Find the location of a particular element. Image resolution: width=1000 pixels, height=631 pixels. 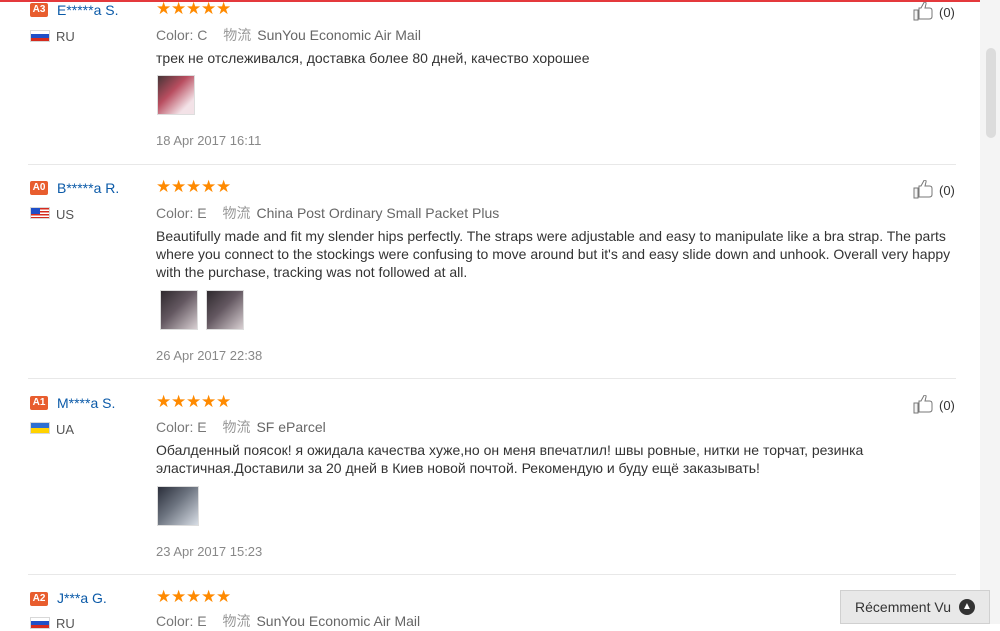

review-date: 26 Apr 2017 22:38 is located at coordinates (209, 355).